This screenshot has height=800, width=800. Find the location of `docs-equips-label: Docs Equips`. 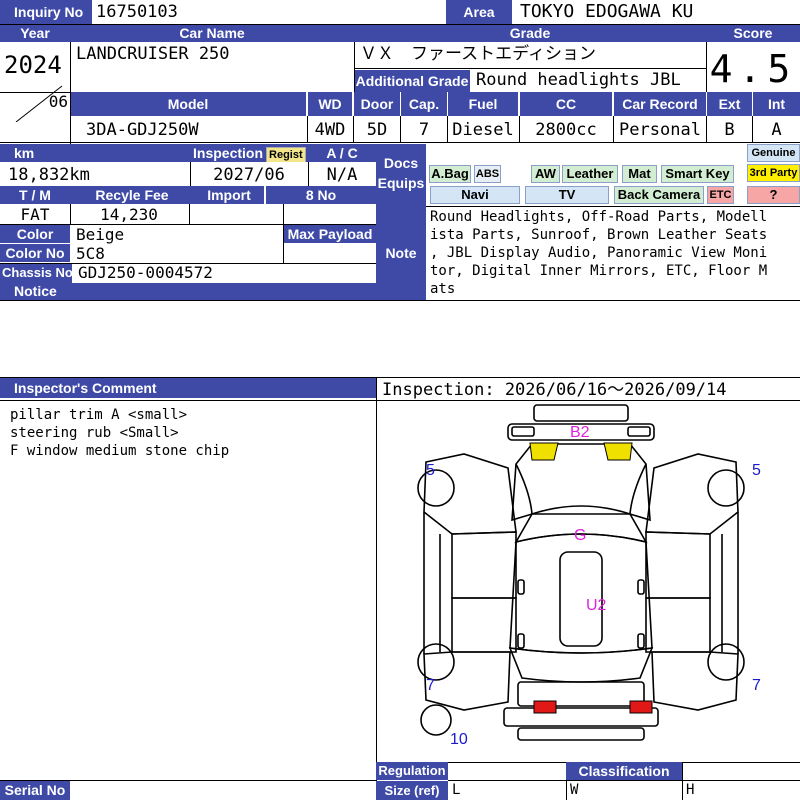

docs-equips-label: Docs Equips is located at coordinates (401, 175).